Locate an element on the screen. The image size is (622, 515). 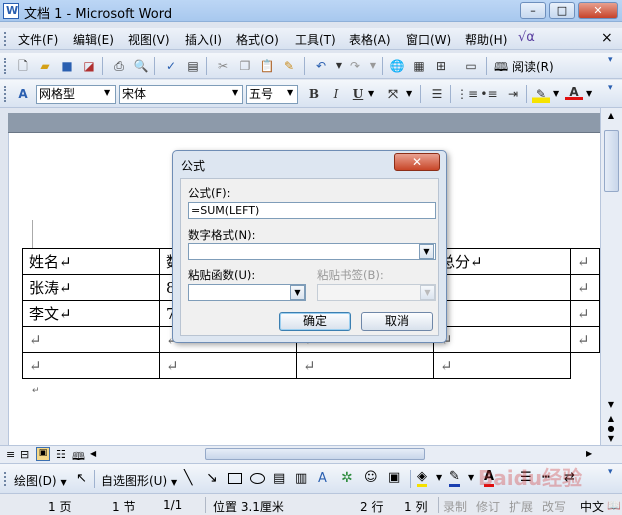
hscroll-thumb is located at coordinates (315, 454).